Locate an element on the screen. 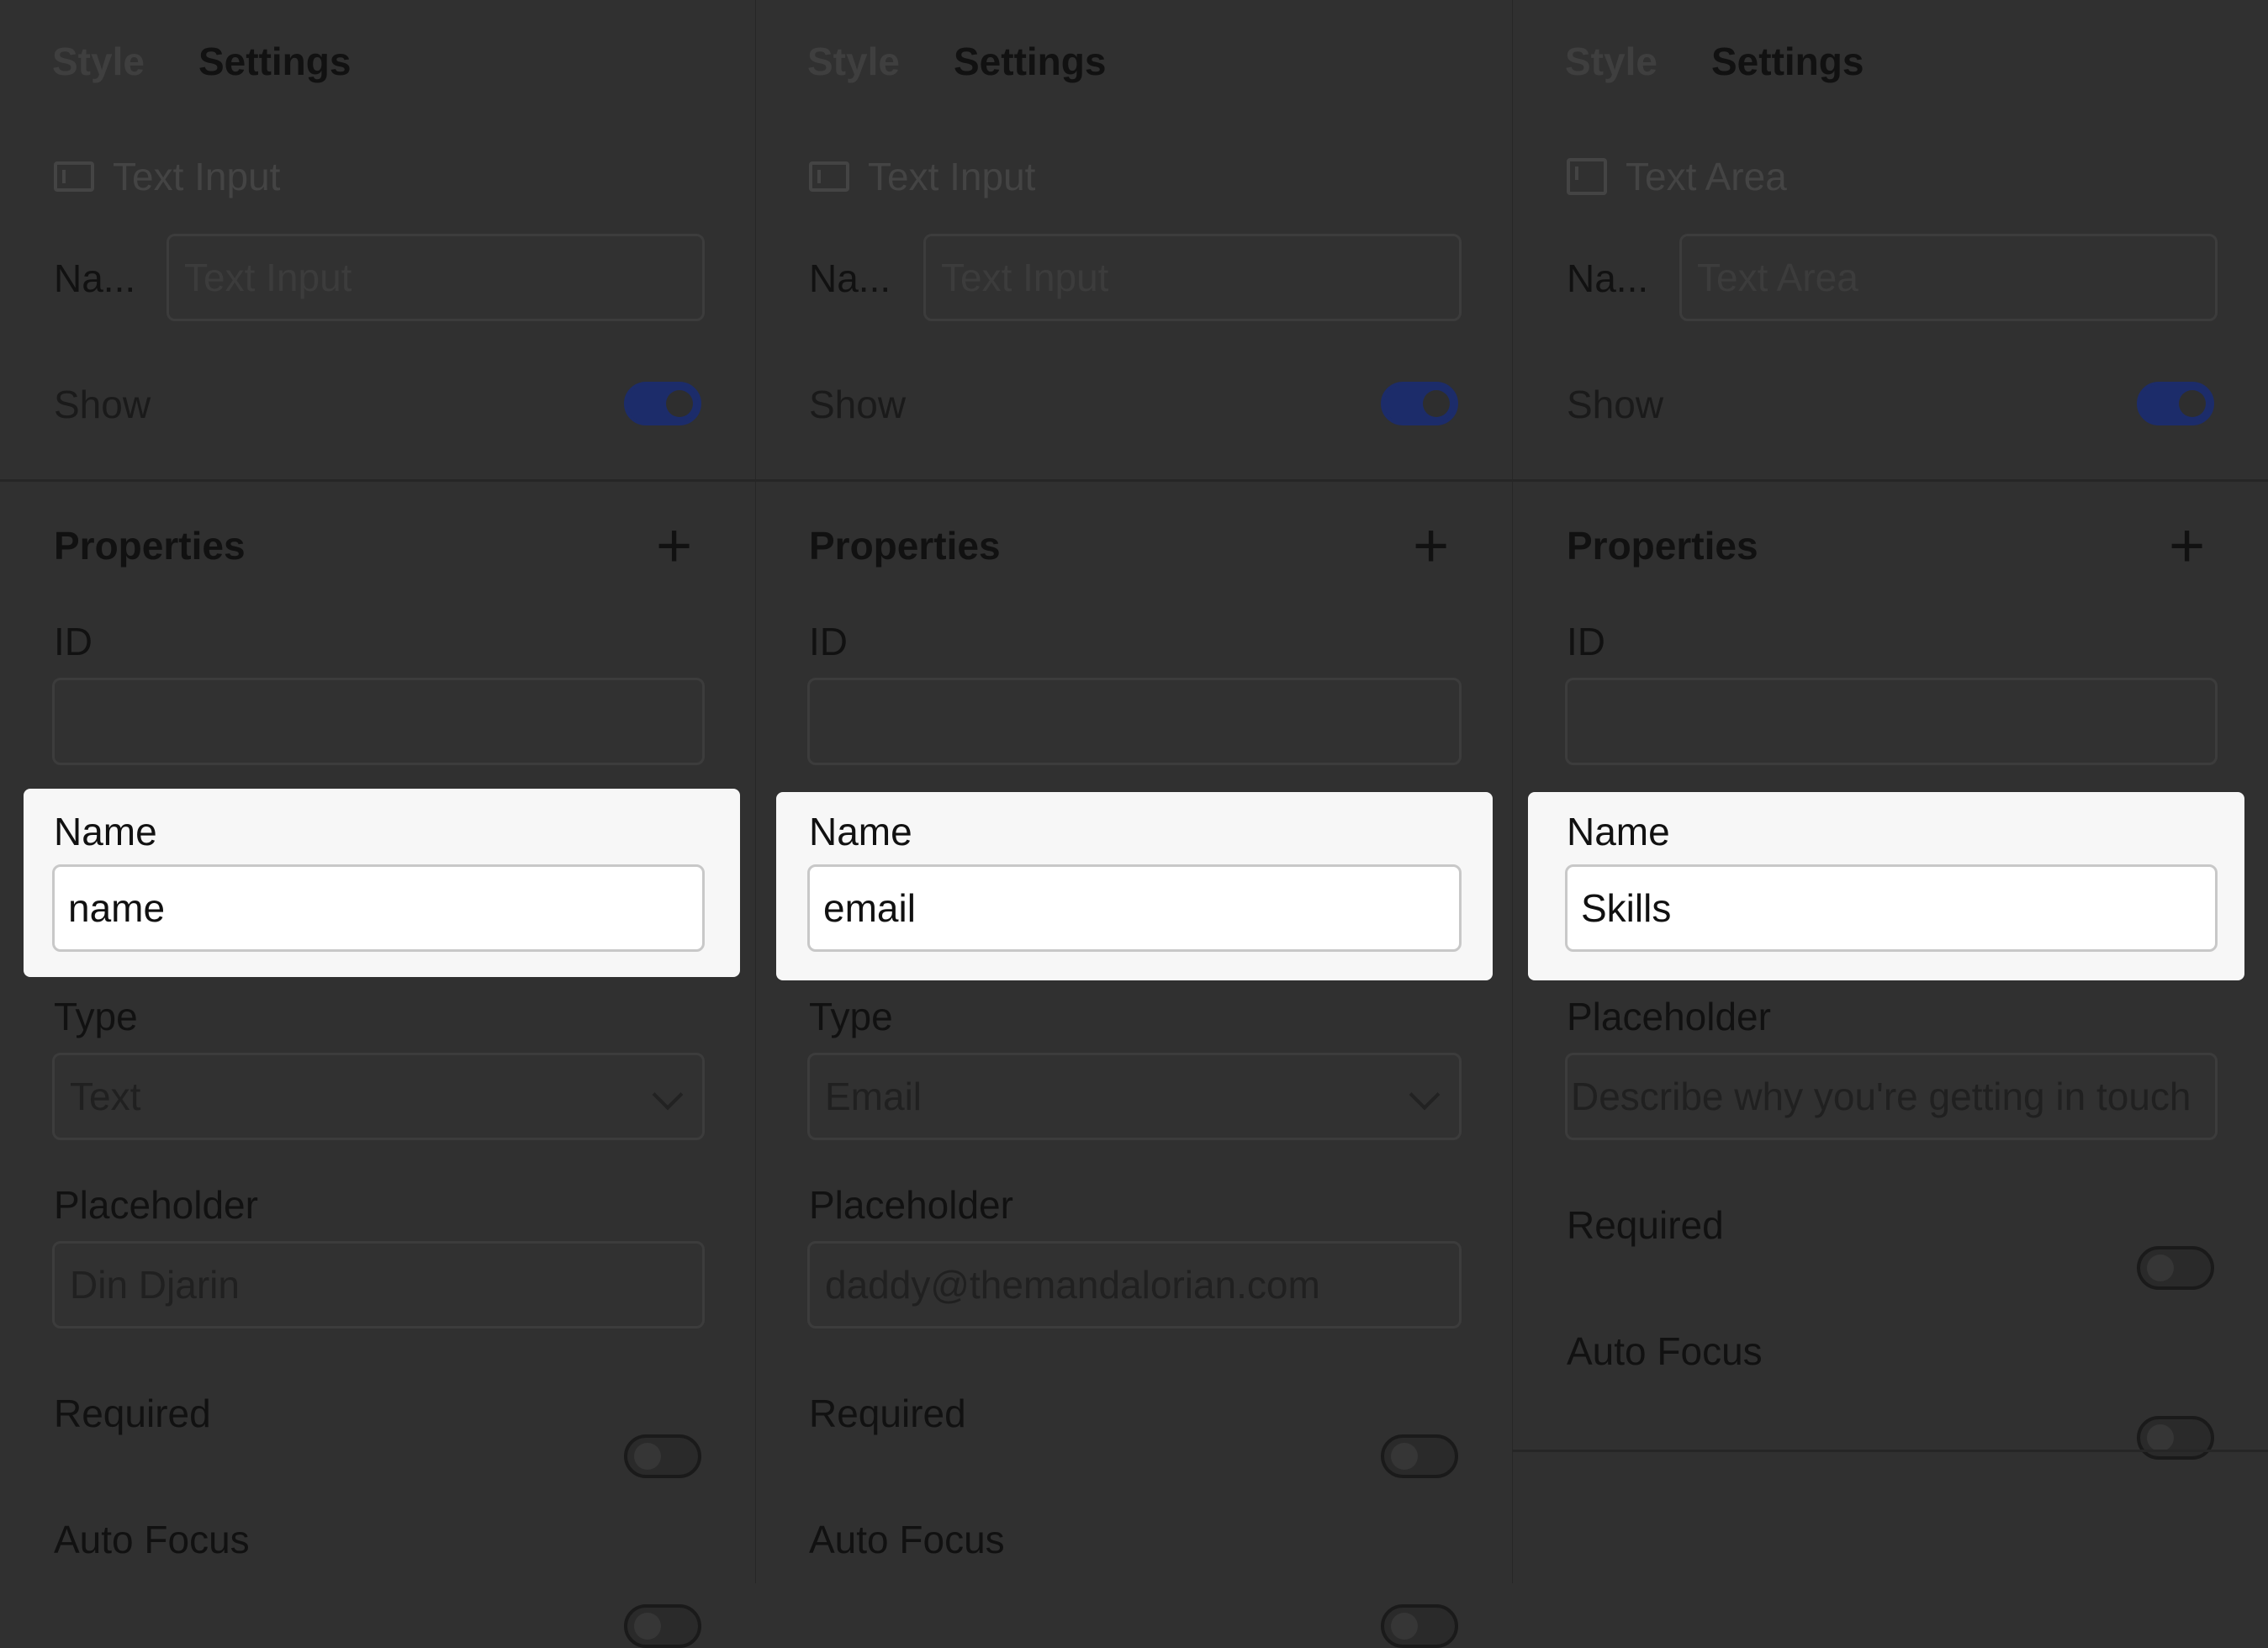 This screenshot has height=1648, width=2268. placeholder-input: daddy@themandalorian.com is located at coordinates (1134, 1284).